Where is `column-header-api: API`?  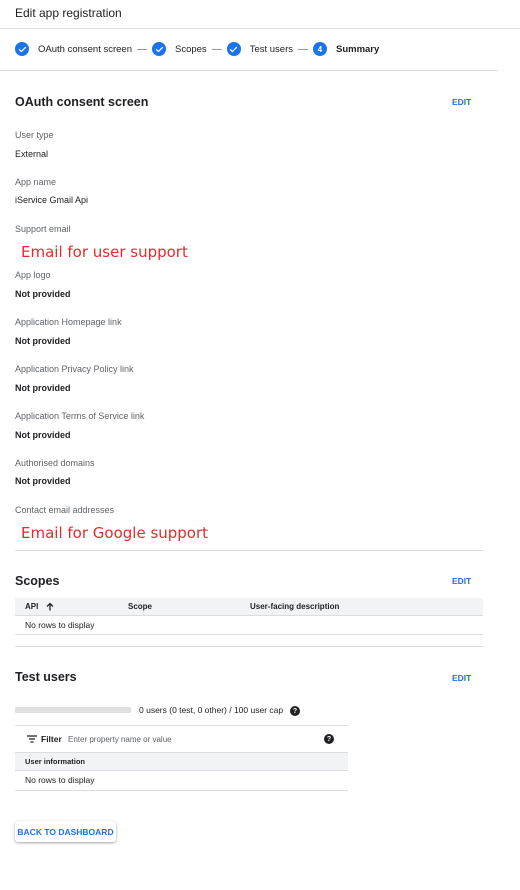 column-header-api: API is located at coordinates (39, 606).